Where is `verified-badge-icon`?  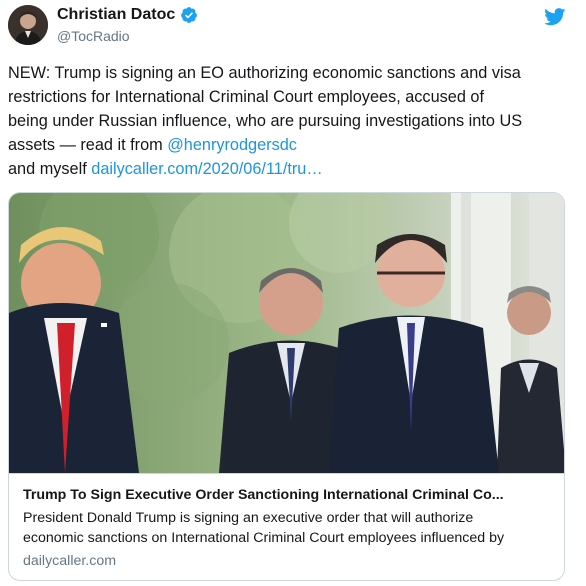 verified-badge-icon is located at coordinates (189, 15).